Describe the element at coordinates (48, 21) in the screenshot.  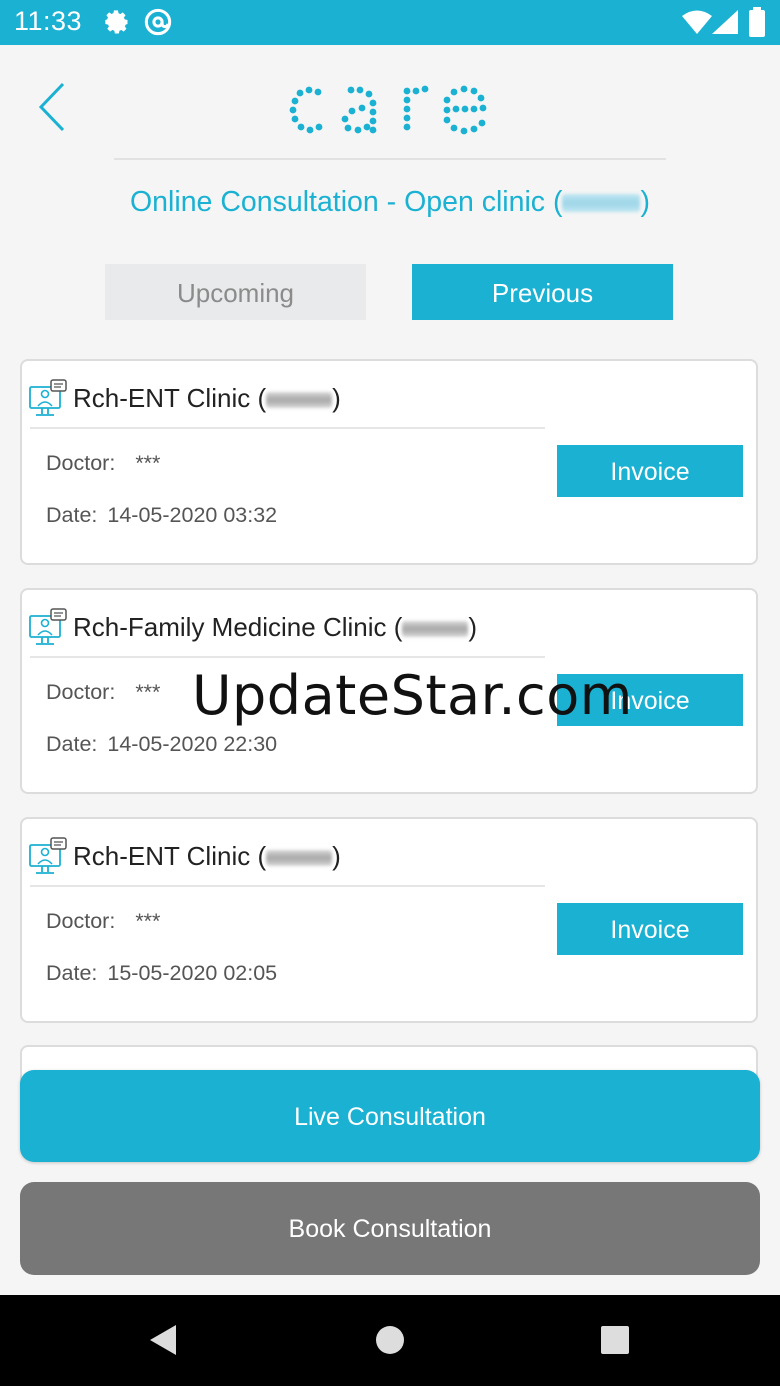
I see `status-time: 11:33` at that location.